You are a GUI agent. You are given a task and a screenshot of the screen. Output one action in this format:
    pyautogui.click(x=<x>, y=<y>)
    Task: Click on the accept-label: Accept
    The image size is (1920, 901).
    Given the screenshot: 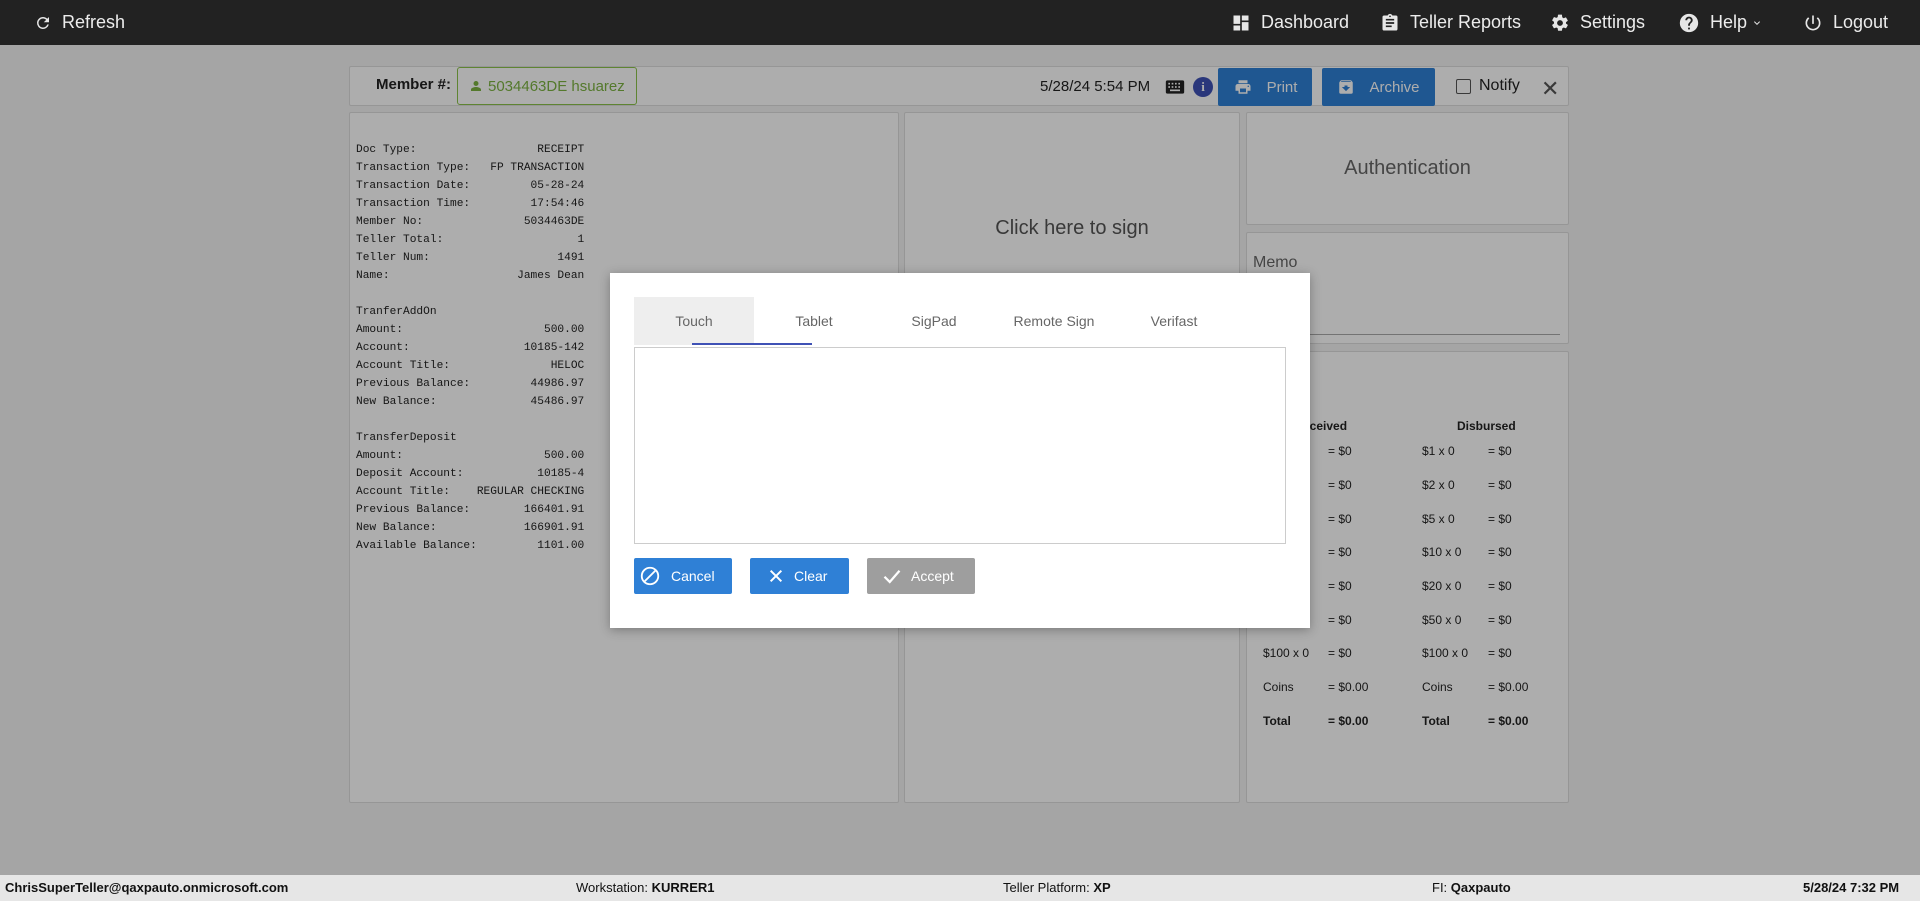 What is the action you would take?
    pyautogui.click(x=932, y=576)
    